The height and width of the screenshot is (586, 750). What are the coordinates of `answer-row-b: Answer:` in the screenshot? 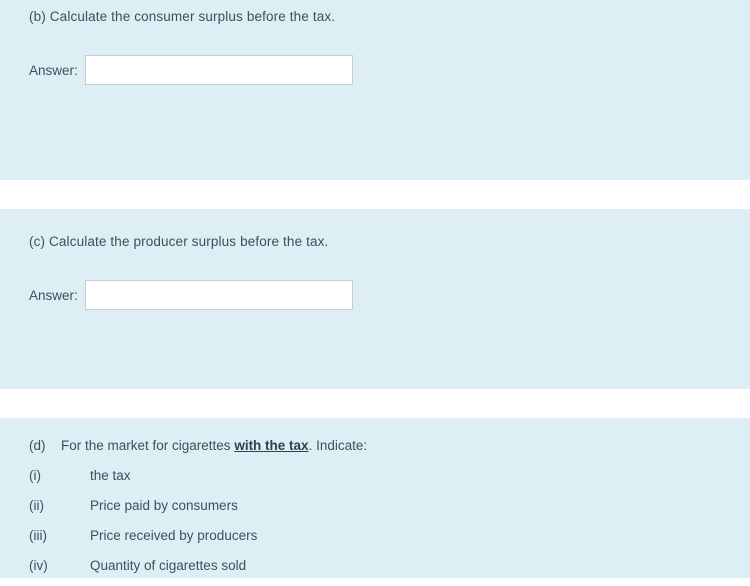 It's located at (191, 70).